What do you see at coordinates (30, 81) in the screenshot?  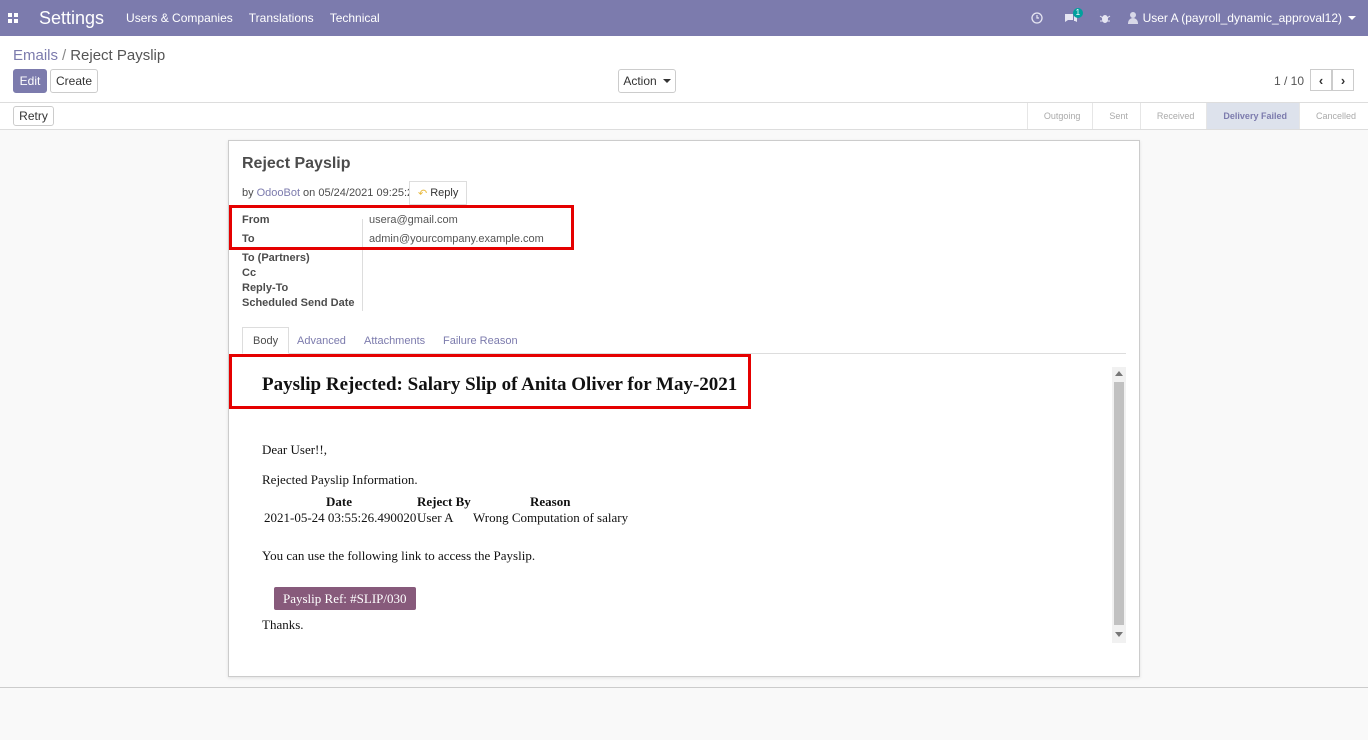 I see `edit-button: Edit` at bounding box center [30, 81].